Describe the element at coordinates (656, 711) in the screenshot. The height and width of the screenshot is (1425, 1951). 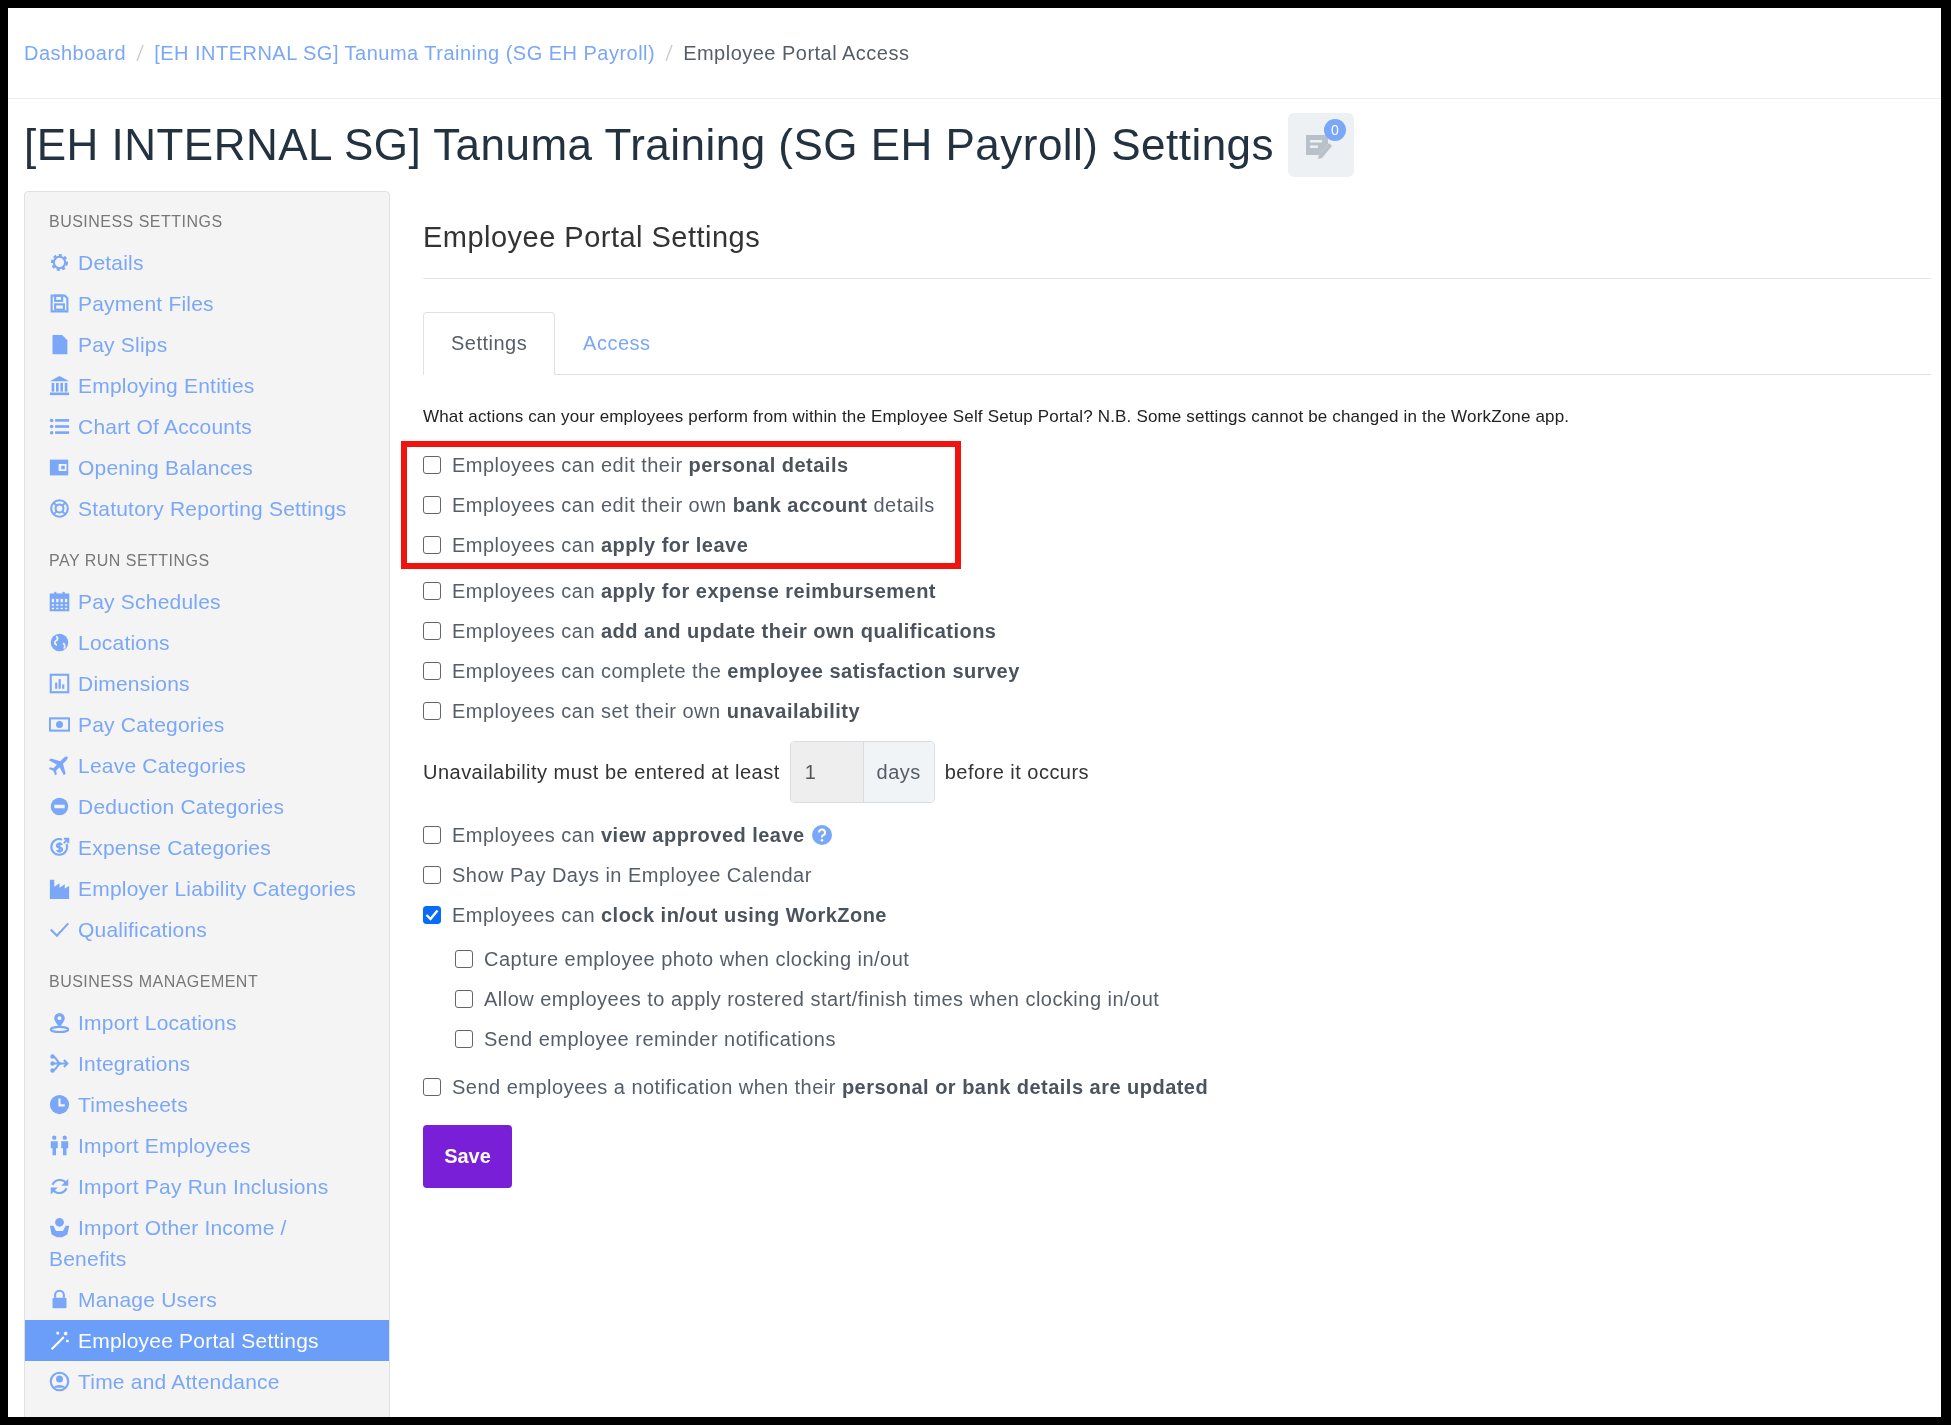
I see `option-label: Employees can set their own unavailability` at that location.